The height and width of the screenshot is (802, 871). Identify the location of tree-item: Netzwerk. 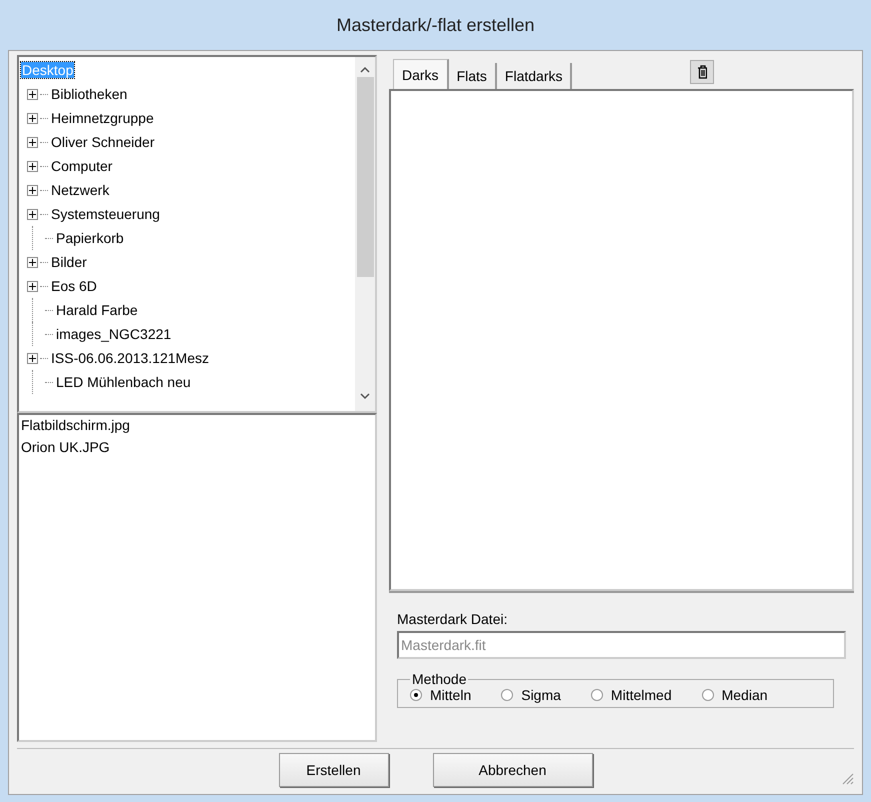
(80, 190).